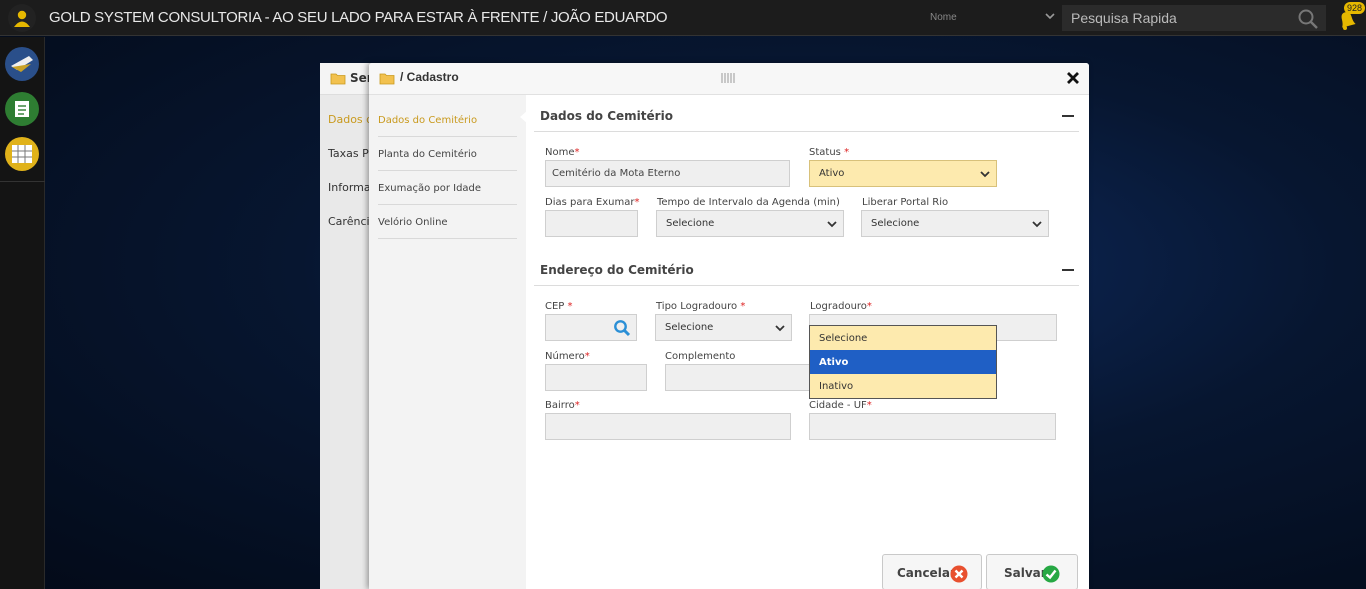 The image size is (1366, 589). What do you see at coordinates (905, 202) in the screenshot?
I see `liberar-portal-label: Liberar Portal Rio` at bounding box center [905, 202].